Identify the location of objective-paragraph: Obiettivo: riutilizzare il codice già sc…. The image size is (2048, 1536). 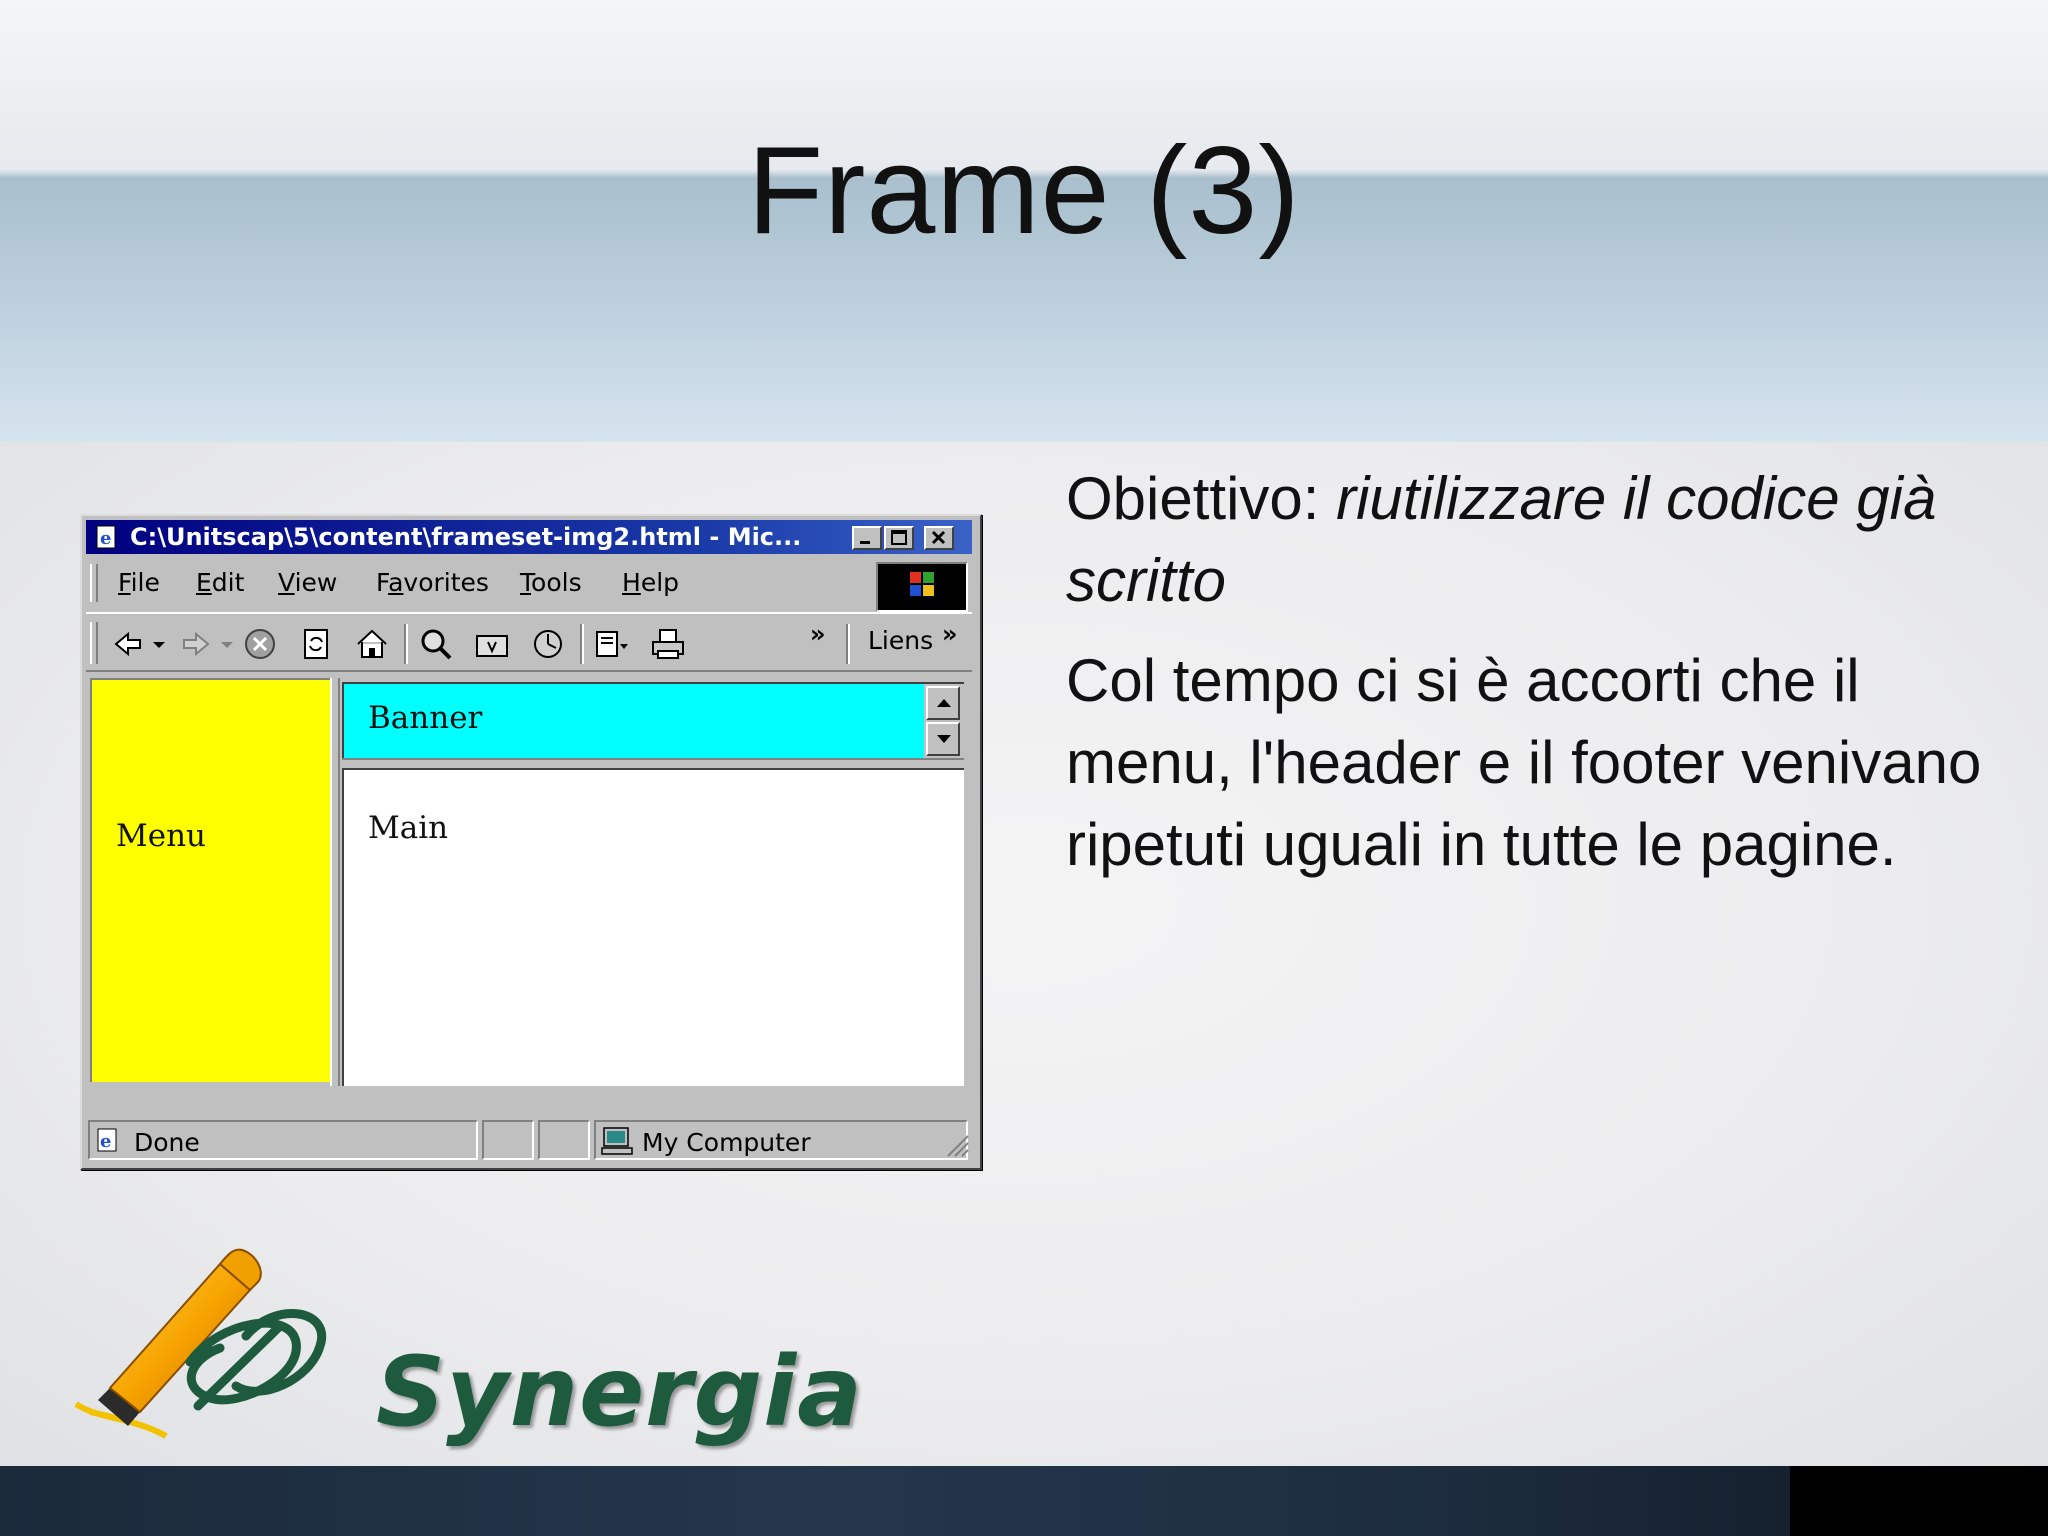
(1526, 540).